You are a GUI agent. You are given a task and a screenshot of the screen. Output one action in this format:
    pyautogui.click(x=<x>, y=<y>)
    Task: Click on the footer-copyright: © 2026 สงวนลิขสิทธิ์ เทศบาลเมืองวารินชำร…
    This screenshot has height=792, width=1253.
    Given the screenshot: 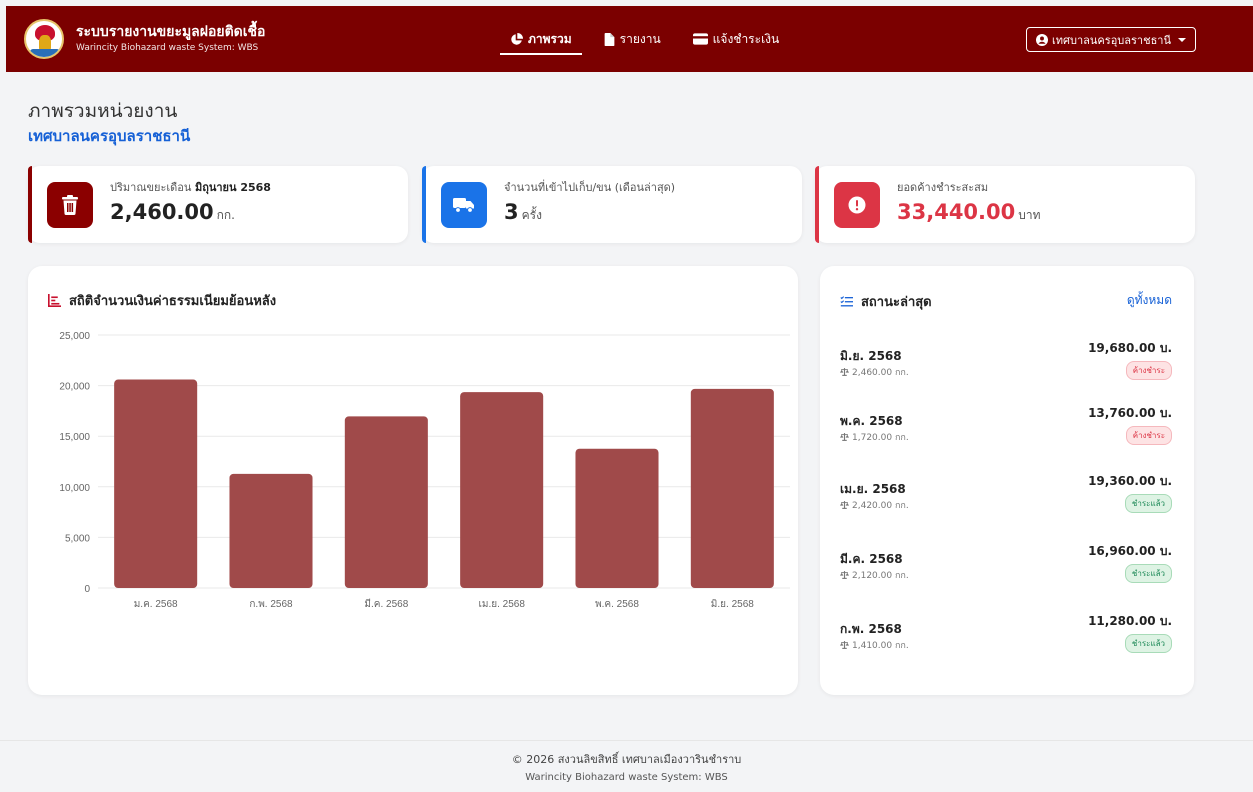 What is the action you would take?
    pyautogui.click(x=626, y=759)
    